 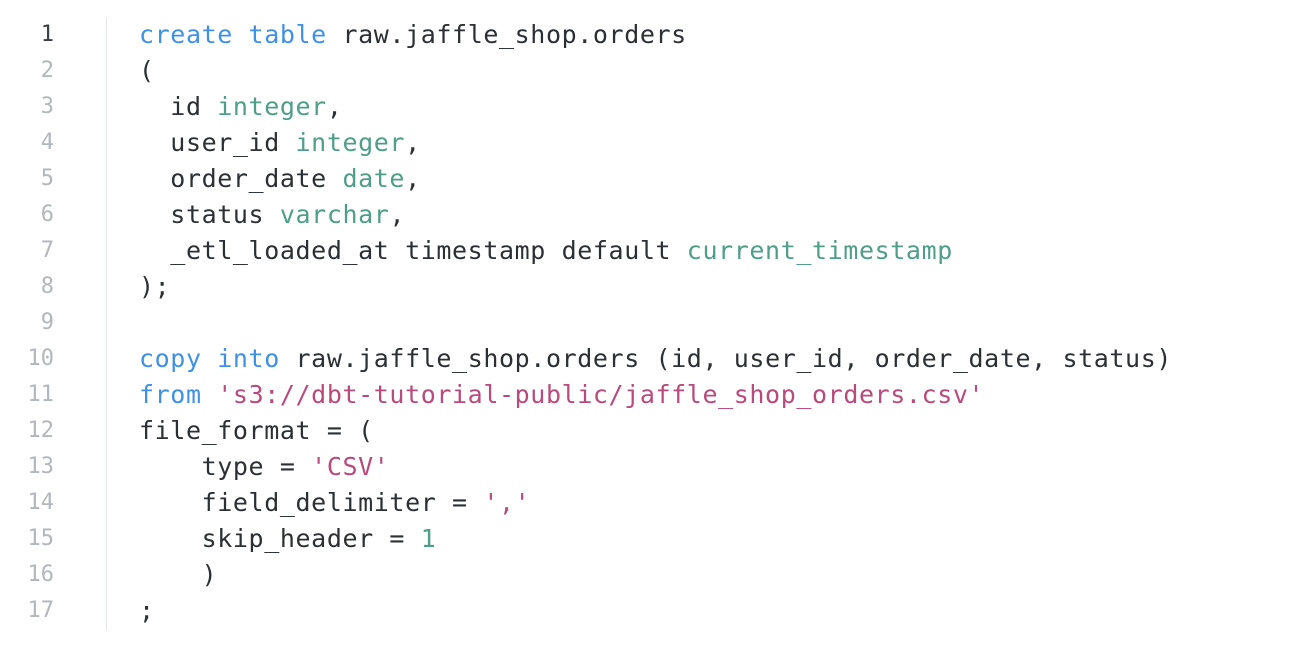 I want to click on line-code: user_id integer,, so click(x=280, y=143).